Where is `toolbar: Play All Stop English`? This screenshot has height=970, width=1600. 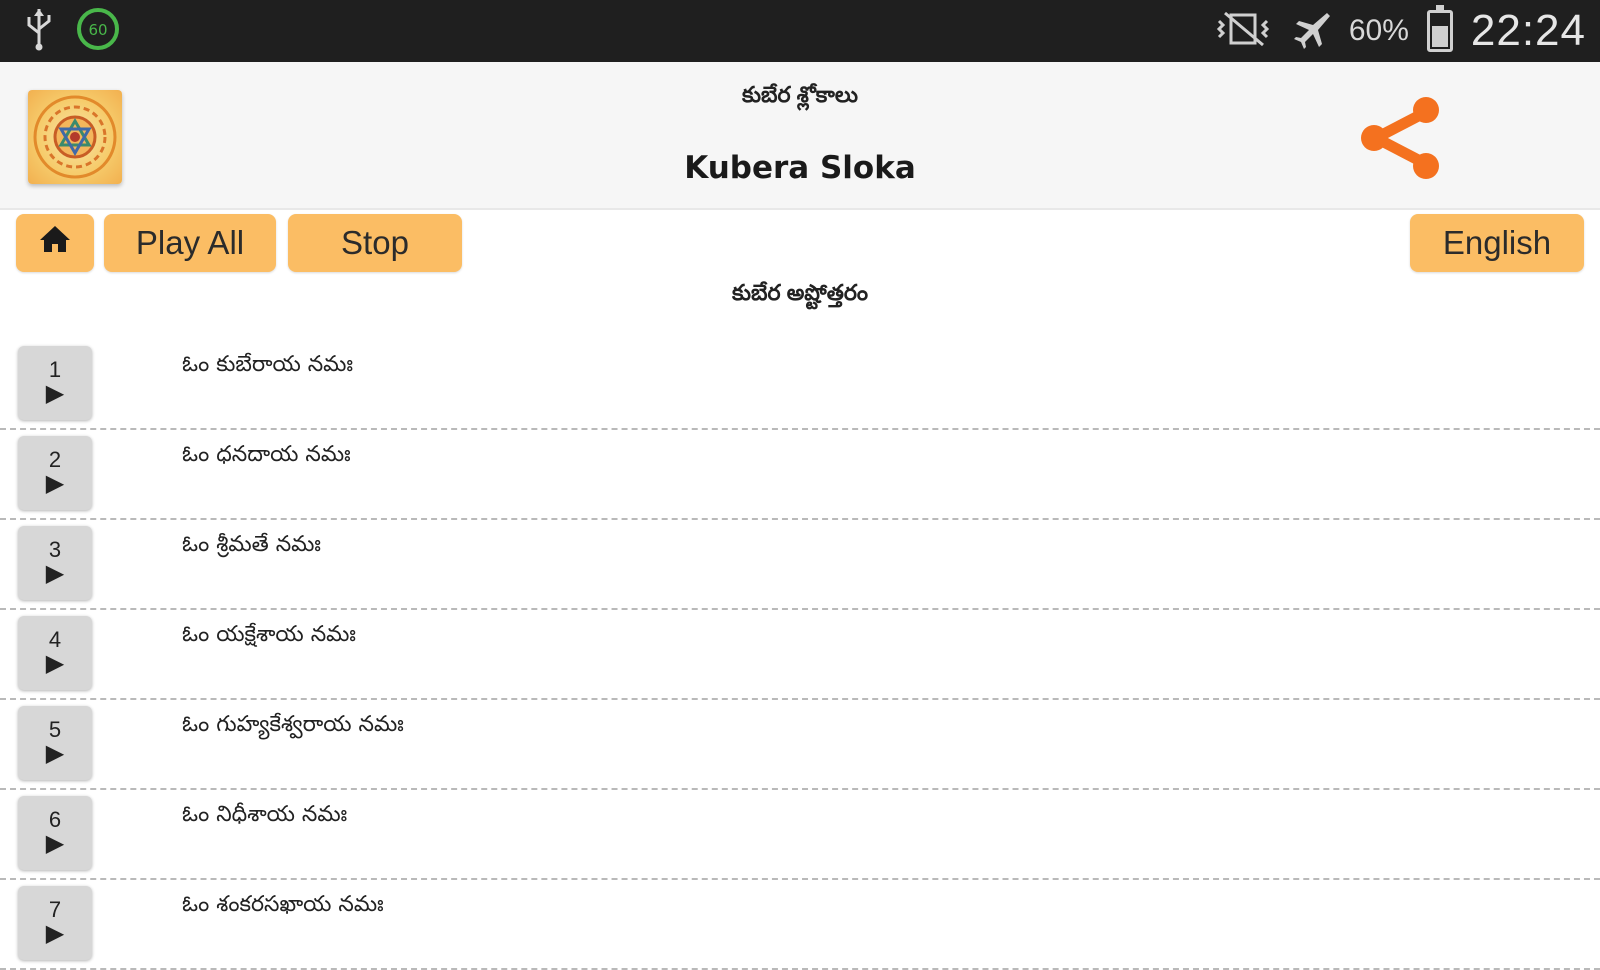
toolbar: Play All Stop English is located at coordinates (800, 241).